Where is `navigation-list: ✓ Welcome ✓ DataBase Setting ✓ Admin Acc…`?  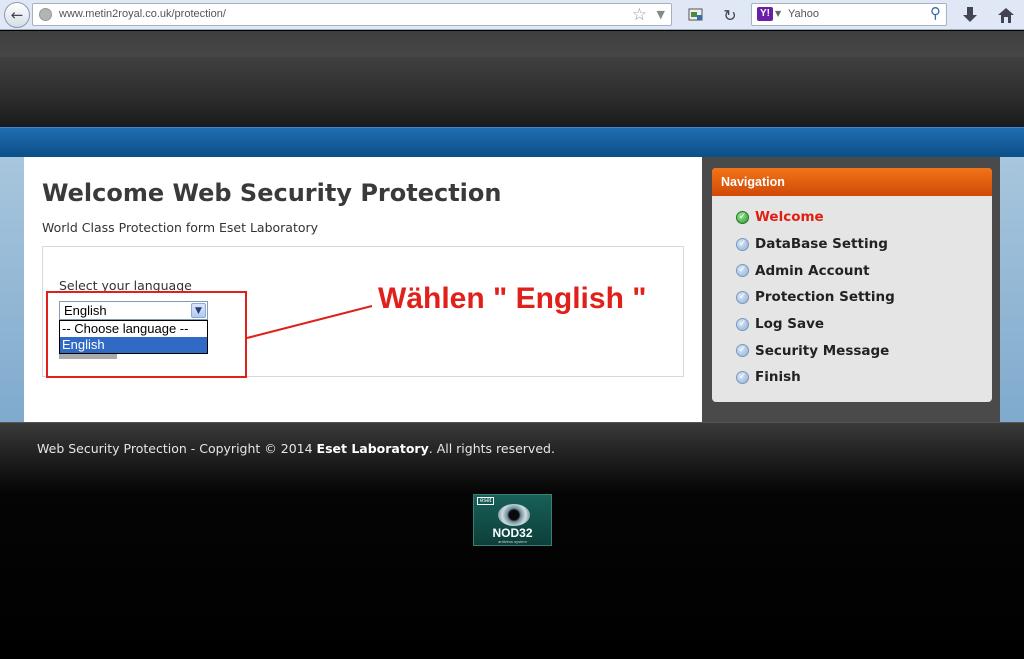 navigation-list: ✓ Welcome ✓ DataBase Setting ✓ Admin Acc… is located at coordinates (852, 293).